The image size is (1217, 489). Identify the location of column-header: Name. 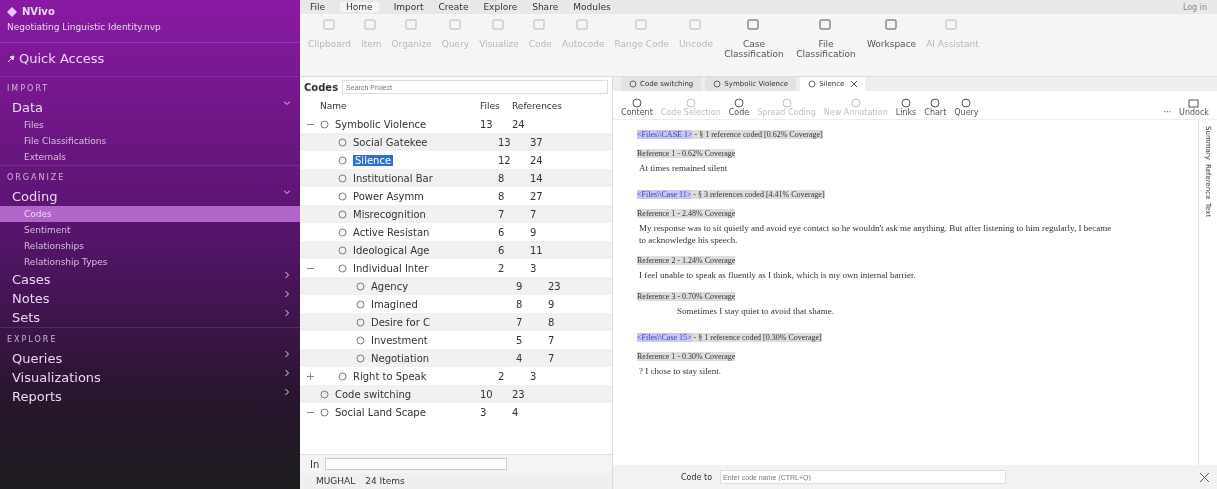
(400, 106).